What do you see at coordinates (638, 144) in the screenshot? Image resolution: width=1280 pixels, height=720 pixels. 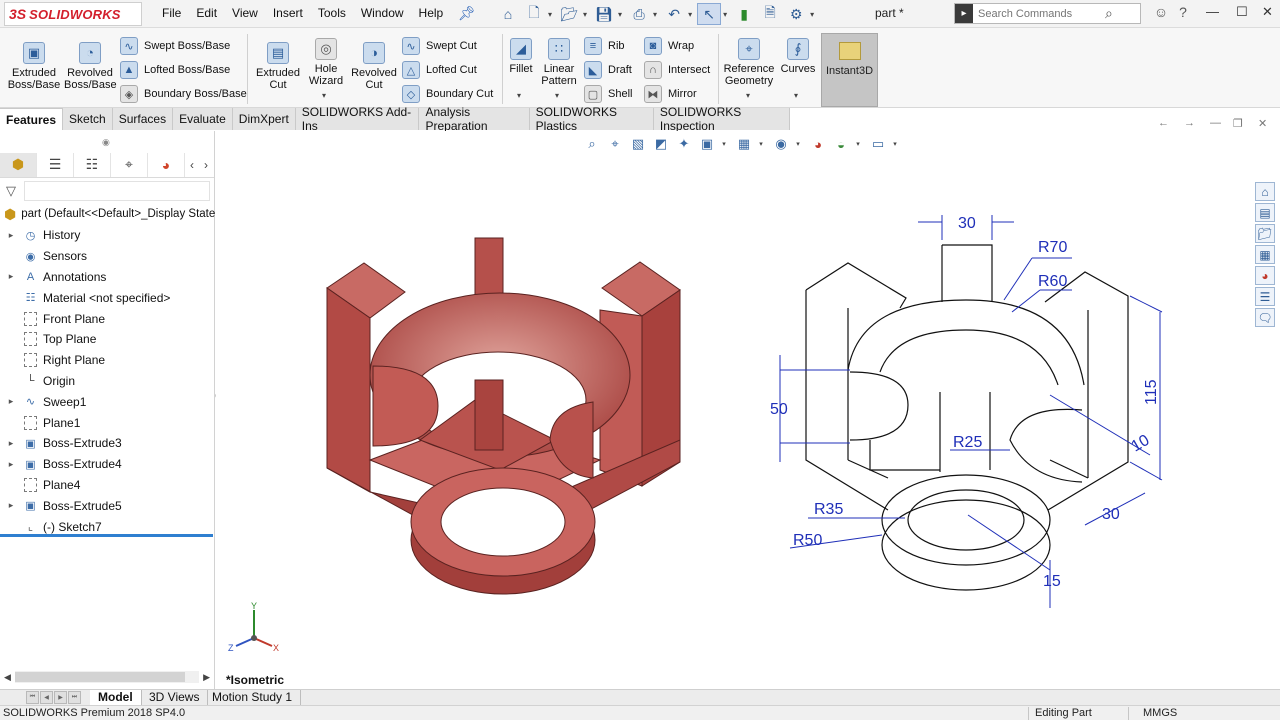 I see `previous-view-icon: ▧` at bounding box center [638, 144].